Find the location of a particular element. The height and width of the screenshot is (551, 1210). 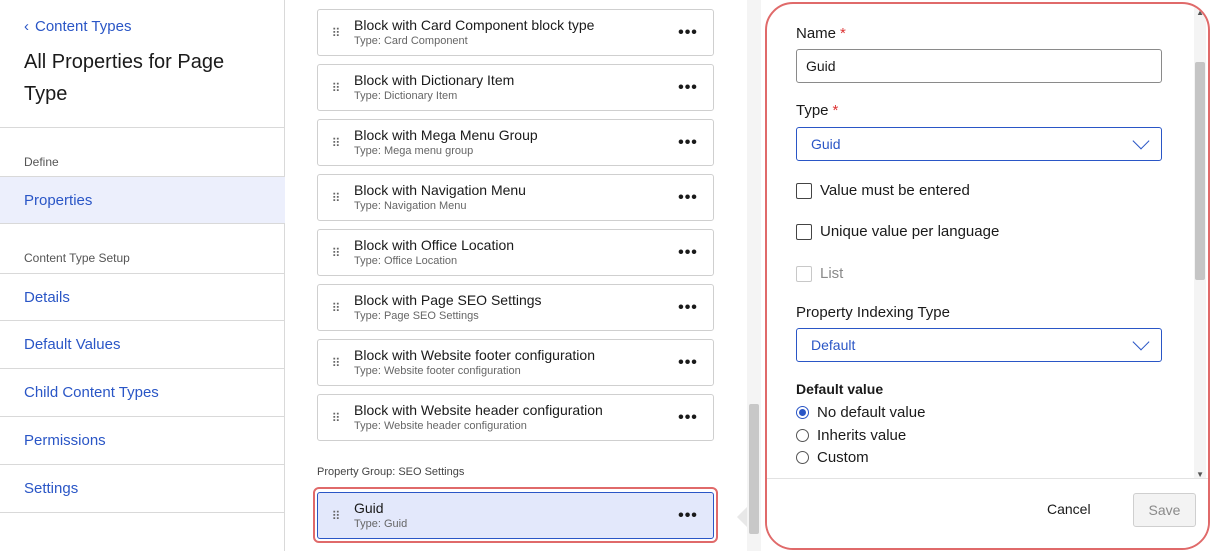

block-title: Block with Website footer configuration is located at coordinates (474, 355).